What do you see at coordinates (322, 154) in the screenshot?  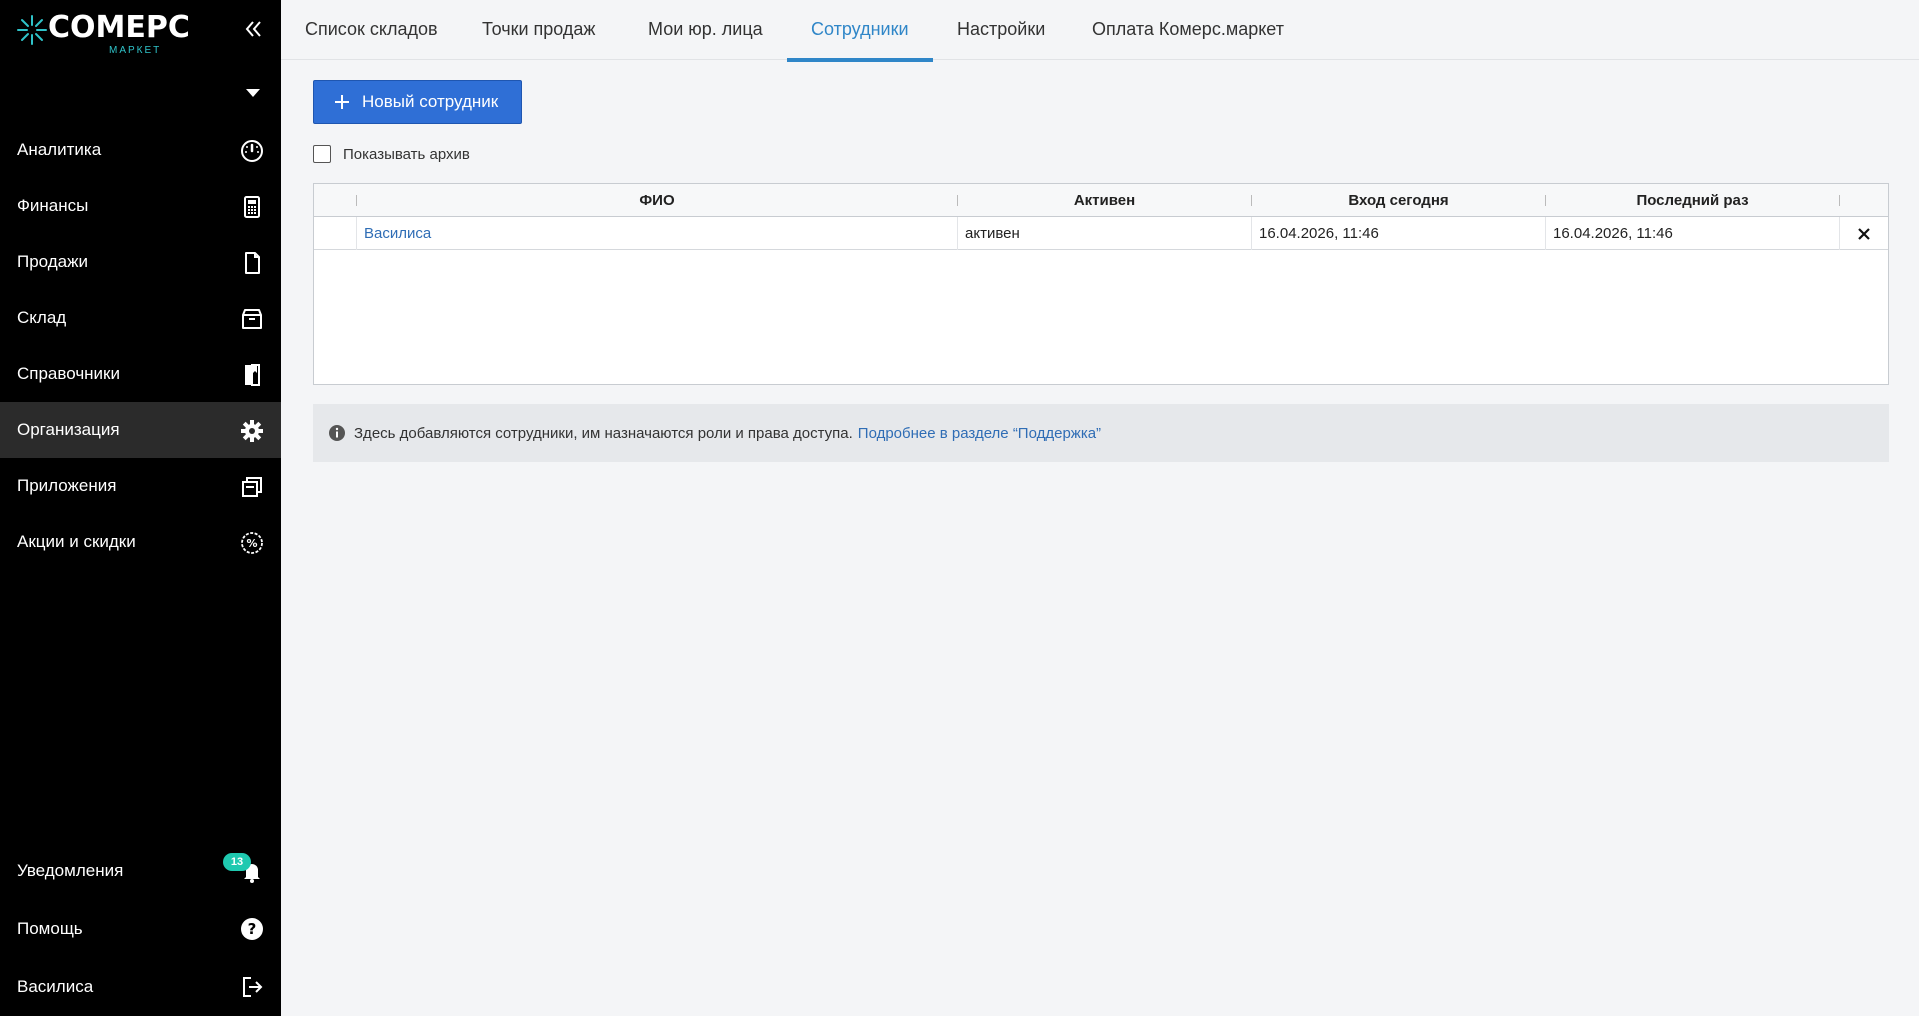 I see `show-archive-checkbox` at bounding box center [322, 154].